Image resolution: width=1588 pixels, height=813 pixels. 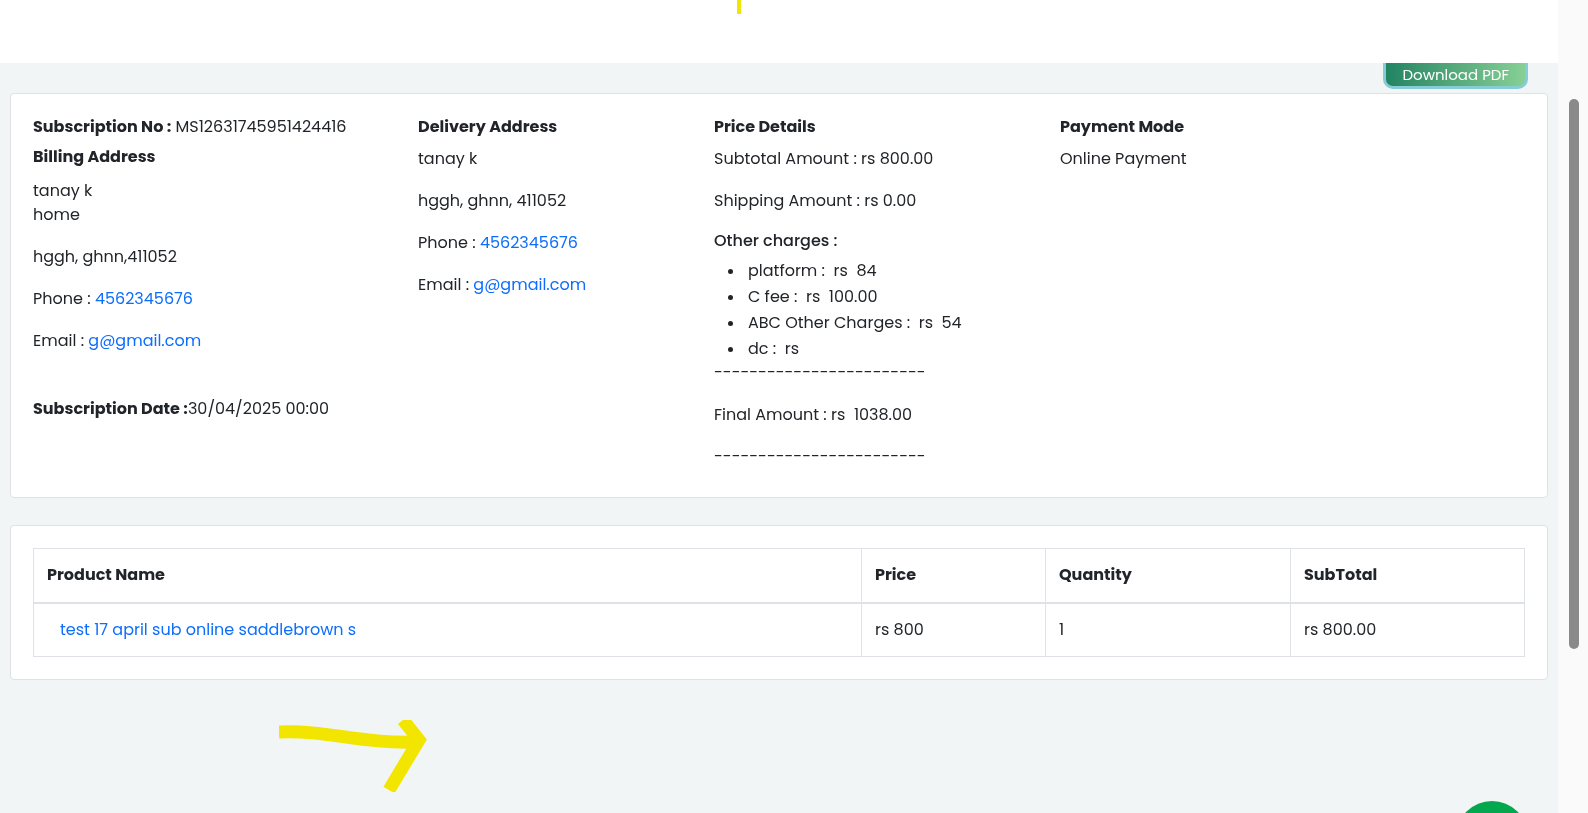 What do you see at coordinates (447, 575) in the screenshot?
I see `column-header: Product Name` at bounding box center [447, 575].